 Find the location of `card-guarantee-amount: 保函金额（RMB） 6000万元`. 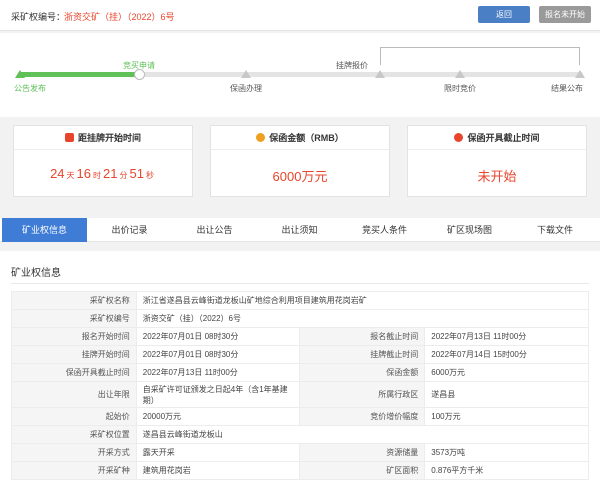

card-guarantee-amount: 保函金额（RMB） 6000万元 is located at coordinates (300, 161).